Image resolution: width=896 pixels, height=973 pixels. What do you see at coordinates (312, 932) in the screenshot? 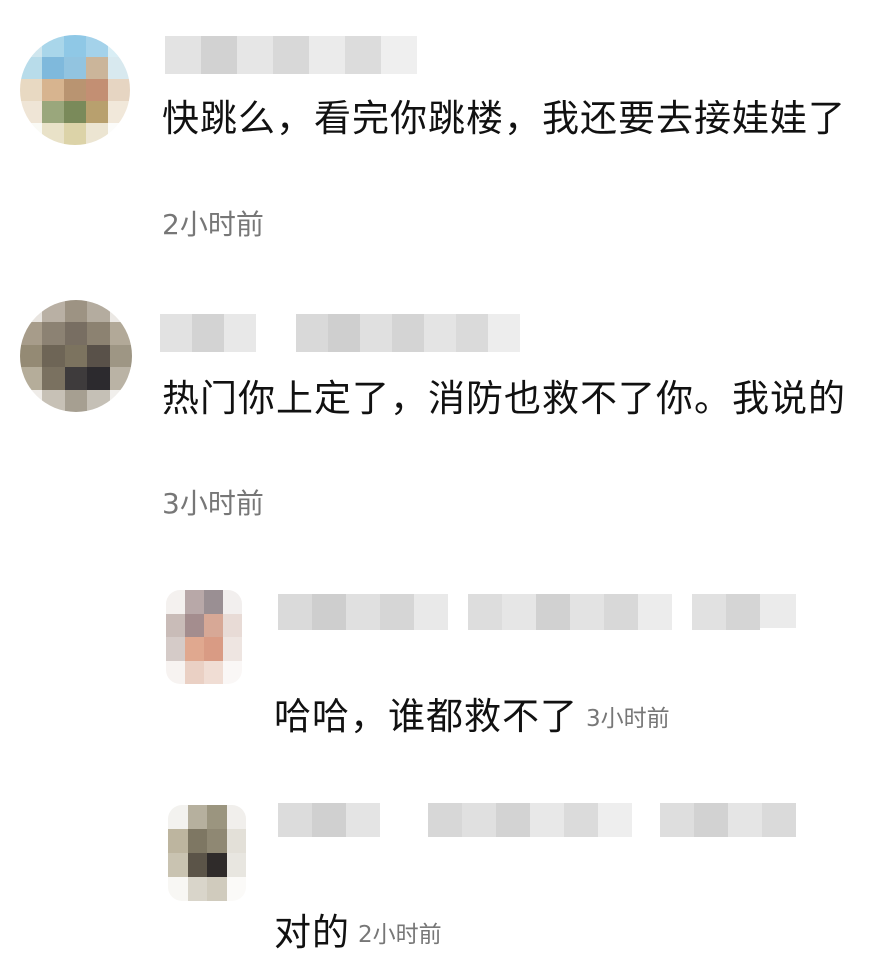
I see `reply-text-content: 对的` at bounding box center [312, 932].